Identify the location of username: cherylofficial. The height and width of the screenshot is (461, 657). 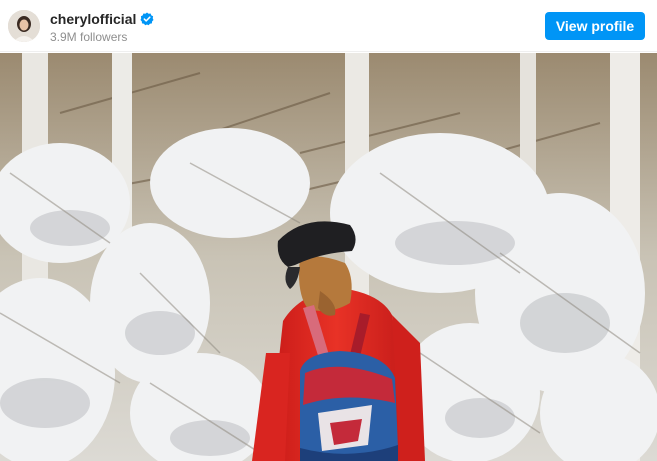
(93, 19).